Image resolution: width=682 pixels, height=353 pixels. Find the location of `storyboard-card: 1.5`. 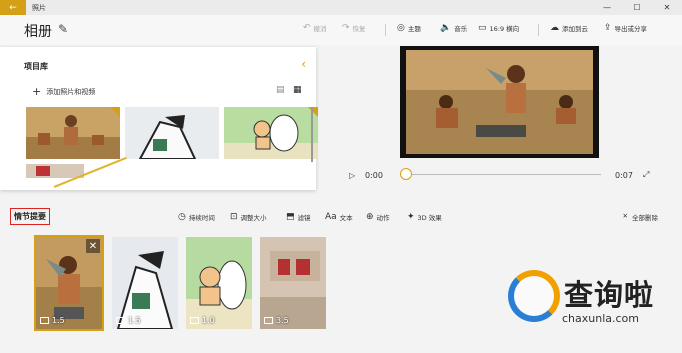

storyboard-card: 1.5 is located at coordinates (145, 283).